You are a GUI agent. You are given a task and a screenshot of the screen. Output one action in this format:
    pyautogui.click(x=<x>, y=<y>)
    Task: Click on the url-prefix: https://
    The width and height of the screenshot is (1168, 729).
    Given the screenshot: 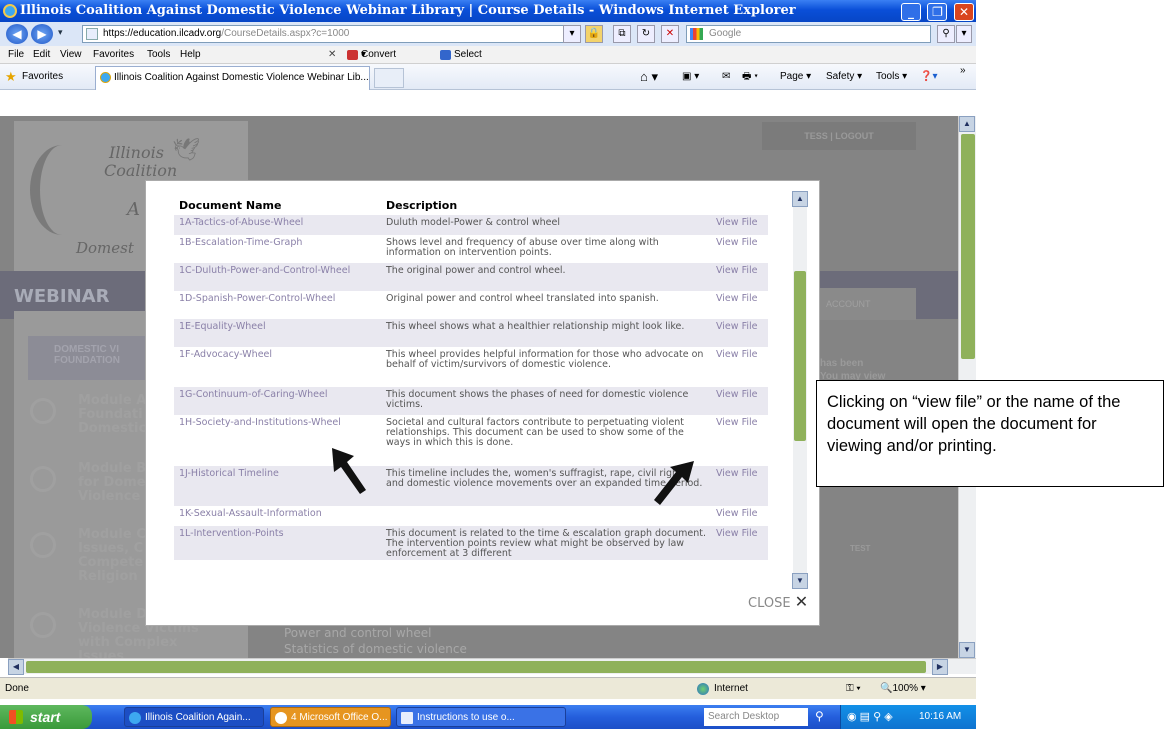 What is the action you would take?
    pyautogui.click(x=118, y=33)
    